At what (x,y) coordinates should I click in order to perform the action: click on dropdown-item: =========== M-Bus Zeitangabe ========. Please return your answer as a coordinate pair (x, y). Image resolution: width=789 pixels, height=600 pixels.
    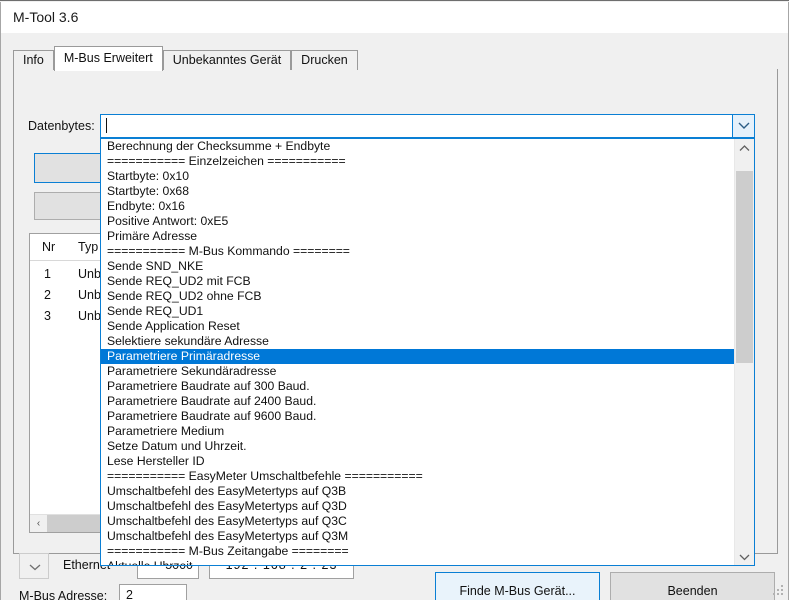
    Looking at the image, I should click on (418, 551).